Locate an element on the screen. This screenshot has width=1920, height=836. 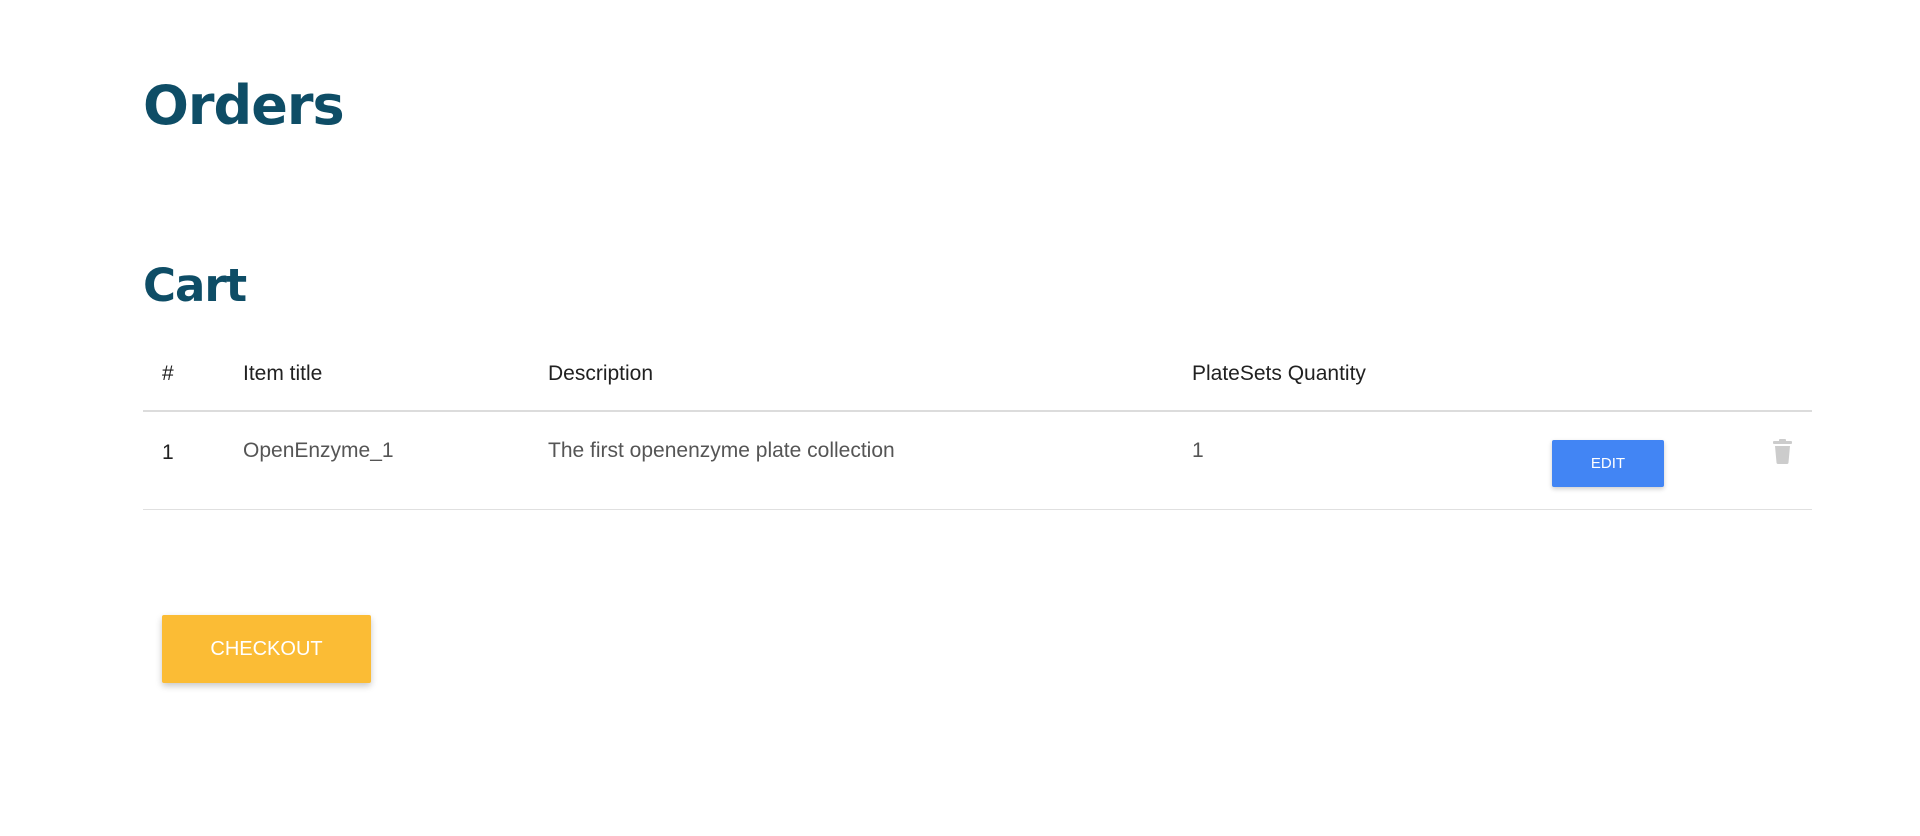
column-header-item-title: Item title is located at coordinates (283, 373).